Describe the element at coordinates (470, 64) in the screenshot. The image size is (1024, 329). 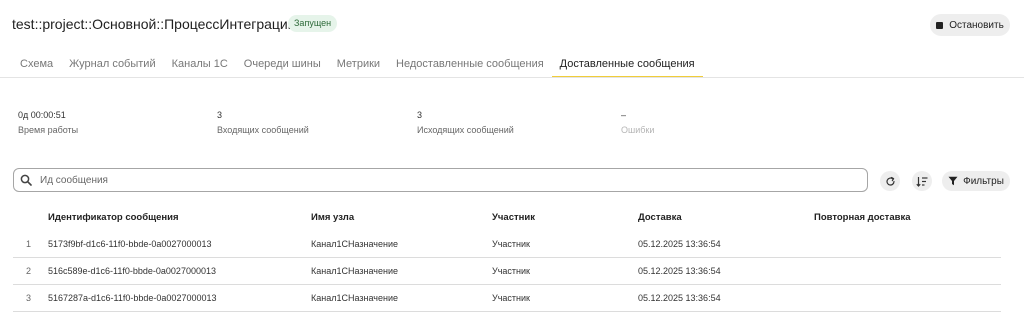
I see `tab-undelivered-messages: Недоставленные сообщения` at that location.